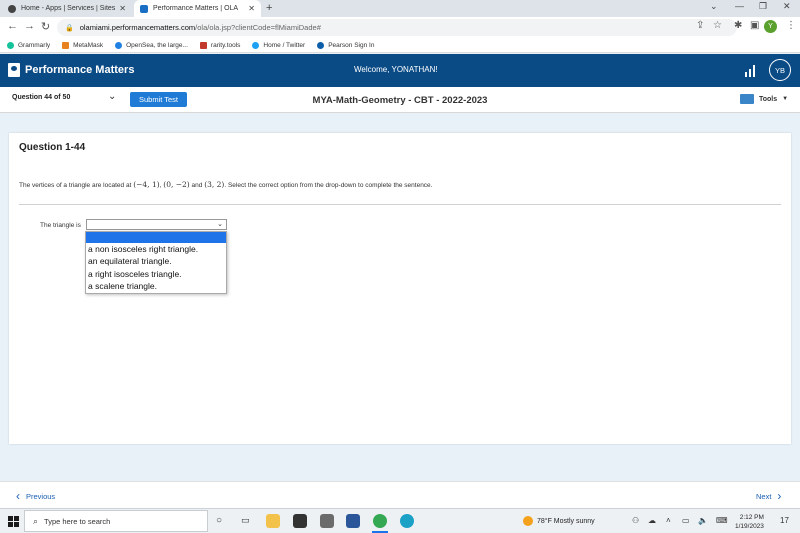  Describe the element at coordinates (88, 45) in the screenshot. I see `bookmark-label: MetaMask` at that location.